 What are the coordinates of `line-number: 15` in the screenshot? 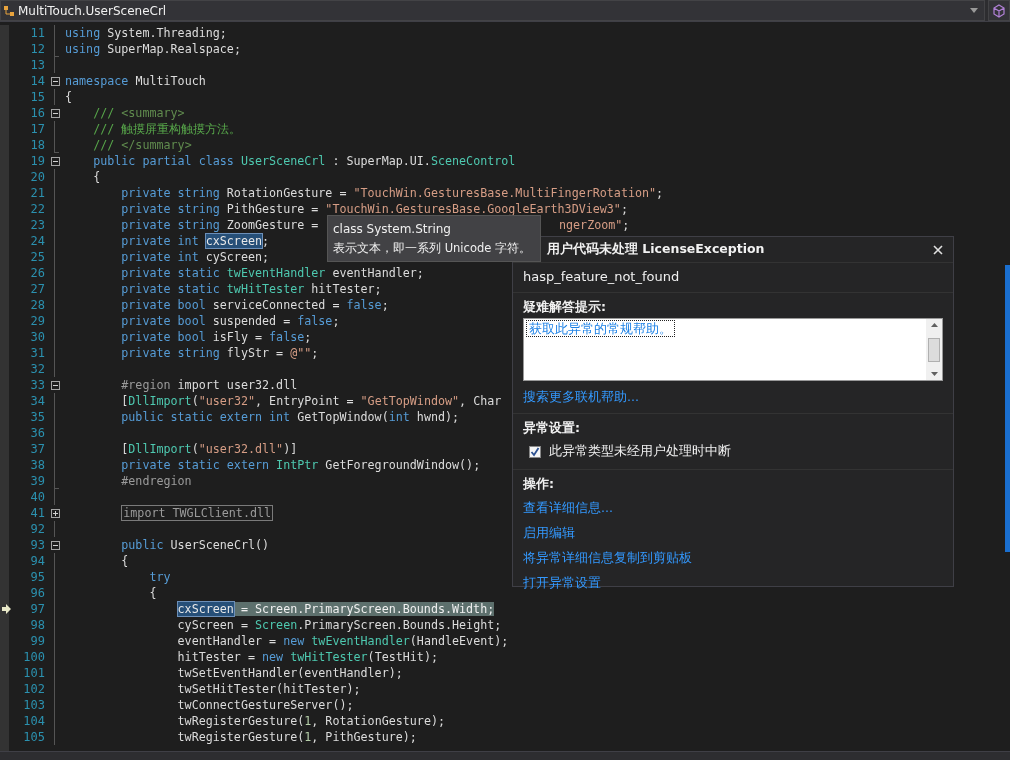 It's located at (37, 97).